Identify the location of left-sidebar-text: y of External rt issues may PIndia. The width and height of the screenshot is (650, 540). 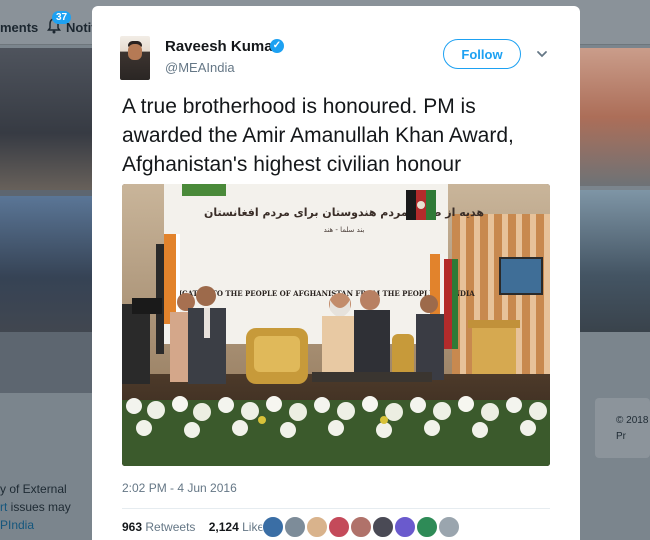
(46, 507).